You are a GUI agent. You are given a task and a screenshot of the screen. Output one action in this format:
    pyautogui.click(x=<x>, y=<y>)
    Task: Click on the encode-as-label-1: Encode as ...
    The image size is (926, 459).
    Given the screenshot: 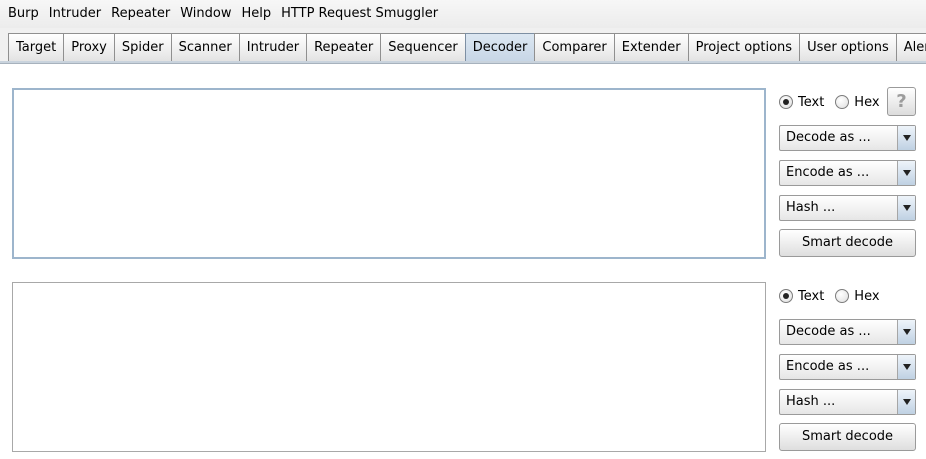 What is the action you would take?
    pyautogui.click(x=828, y=172)
    